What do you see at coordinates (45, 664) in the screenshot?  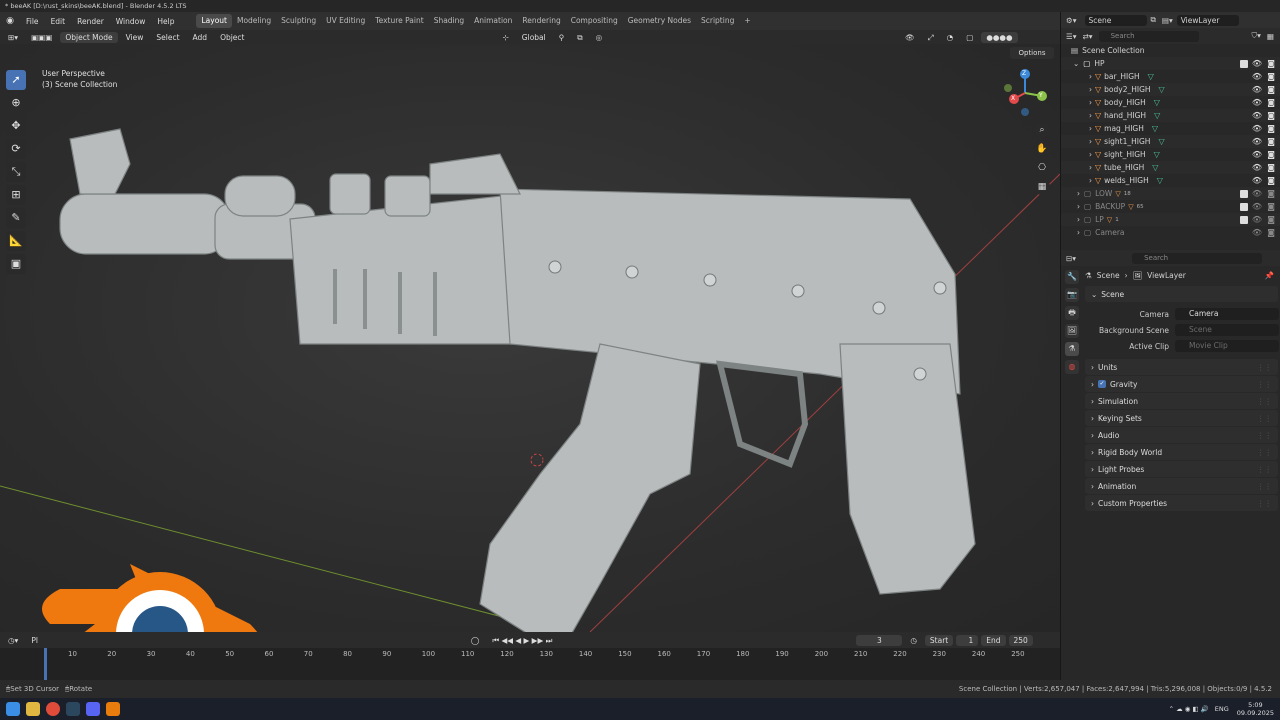 I see `playhead` at bounding box center [45, 664].